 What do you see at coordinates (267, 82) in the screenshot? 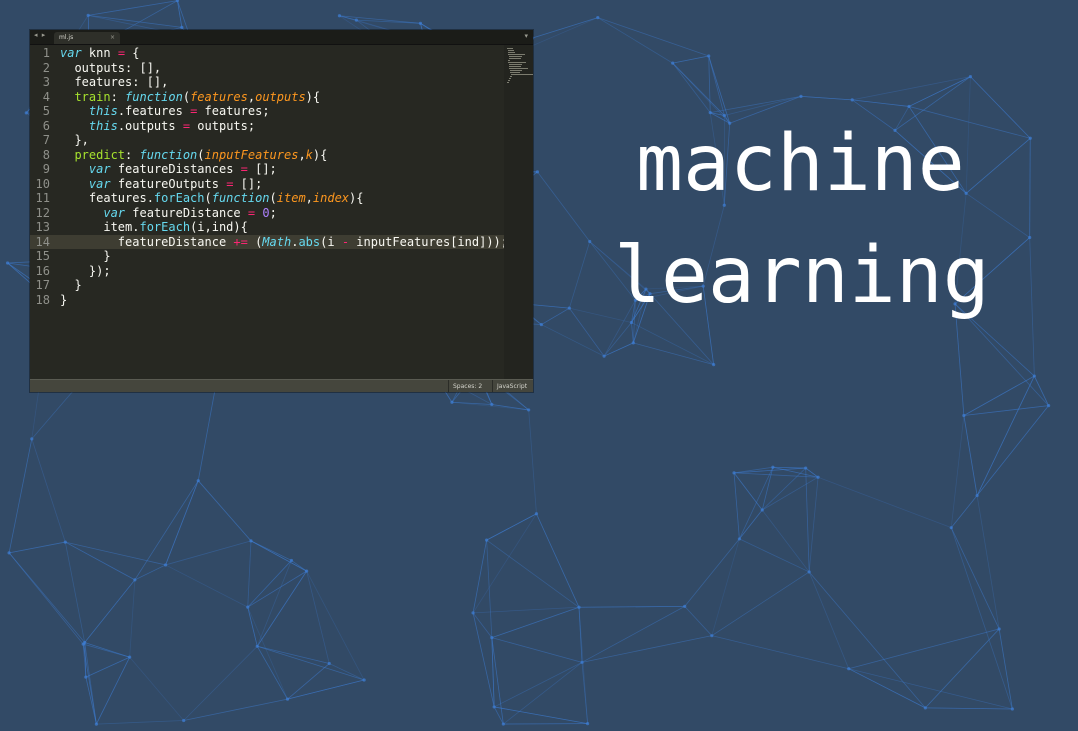
I see `code-line: 3 features: [],` at bounding box center [267, 82].